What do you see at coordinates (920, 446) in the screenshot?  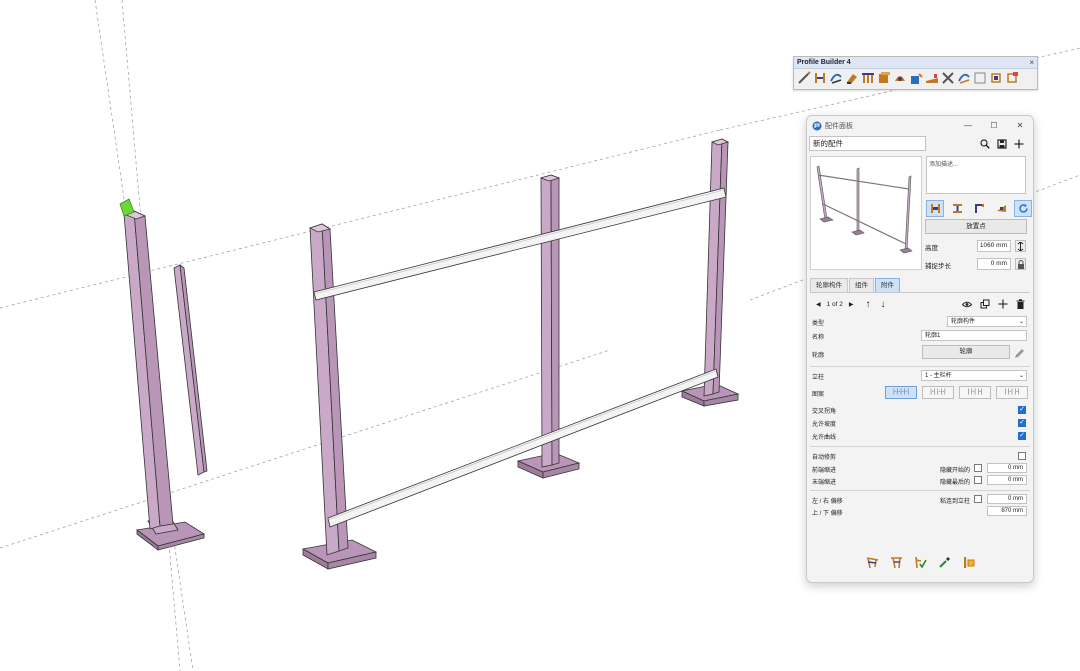 I see `section-divider` at bounding box center [920, 446].